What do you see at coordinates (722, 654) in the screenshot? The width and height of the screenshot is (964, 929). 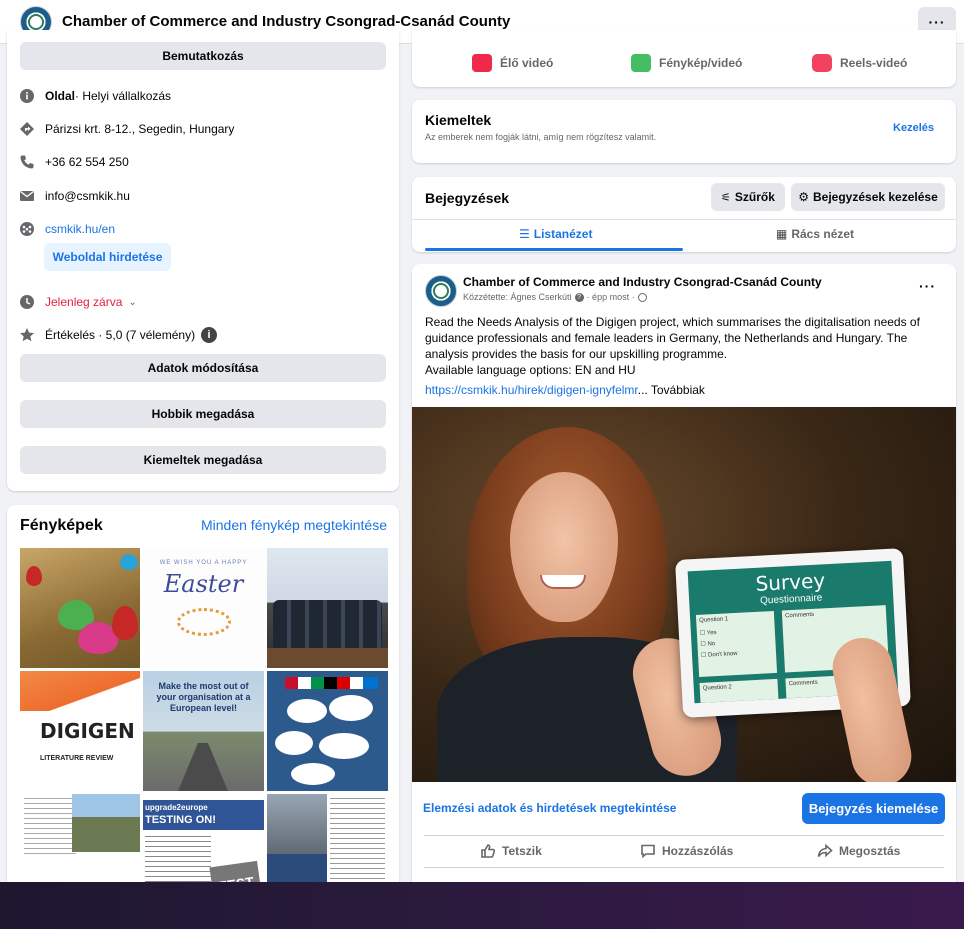 I see `dont-know-option: Don't know` at bounding box center [722, 654].